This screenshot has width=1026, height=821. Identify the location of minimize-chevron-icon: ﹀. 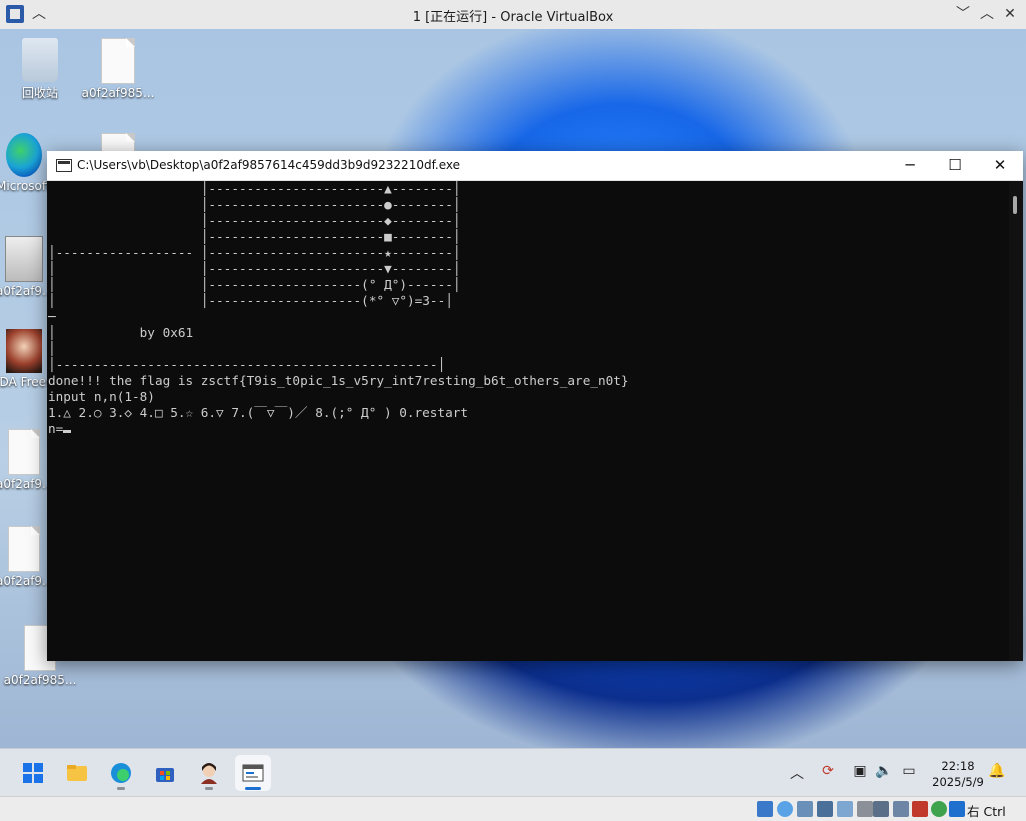
(963, 14).